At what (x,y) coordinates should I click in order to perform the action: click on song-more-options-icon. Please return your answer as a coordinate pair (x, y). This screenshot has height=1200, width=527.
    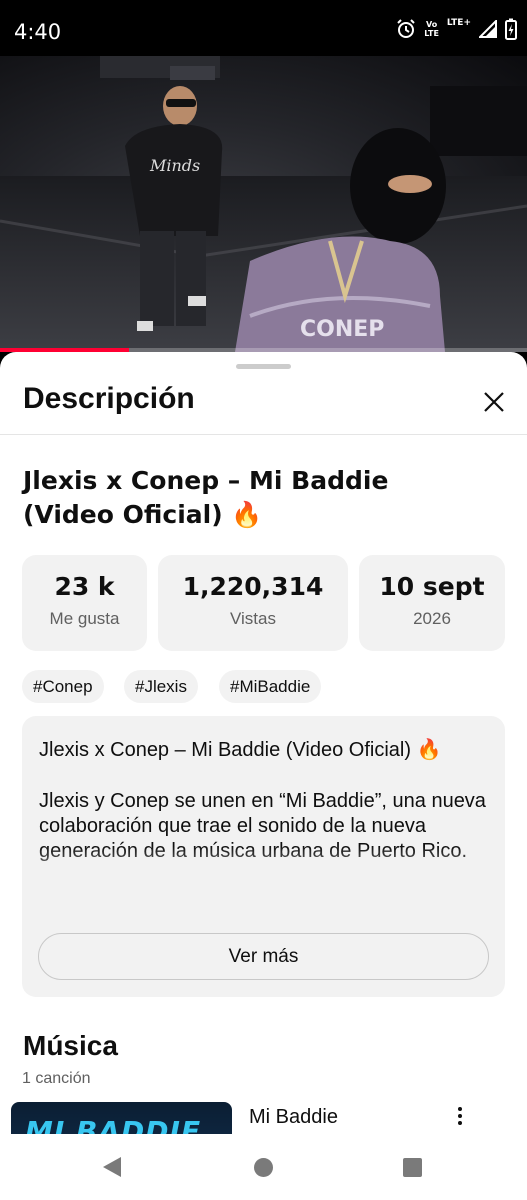
    Looking at the image, I should click on (460, 1116).